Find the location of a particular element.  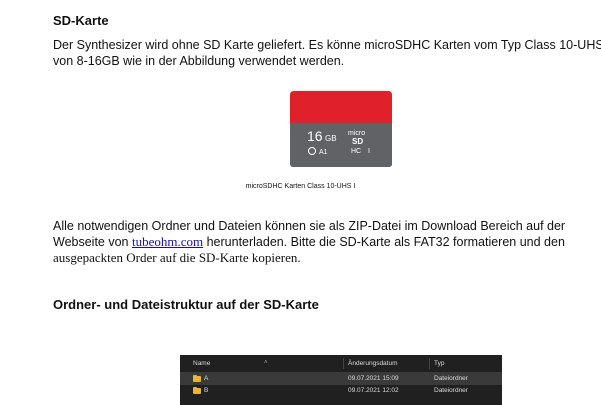

row-name: A is located at coordinates (206, 378).